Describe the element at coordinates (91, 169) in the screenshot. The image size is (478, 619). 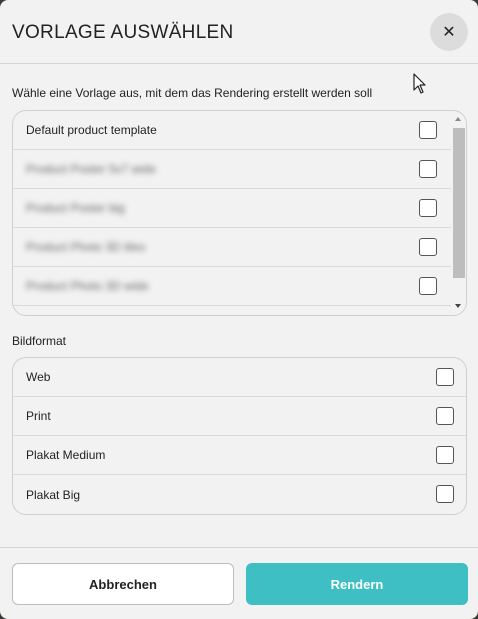
I see `template-item-label: Product Poster 5x7 wide` at that location.